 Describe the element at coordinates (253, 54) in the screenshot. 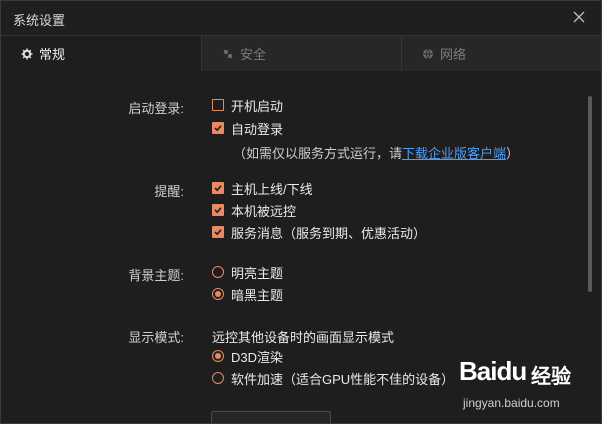

I see `tab-label: 安全` at that location.